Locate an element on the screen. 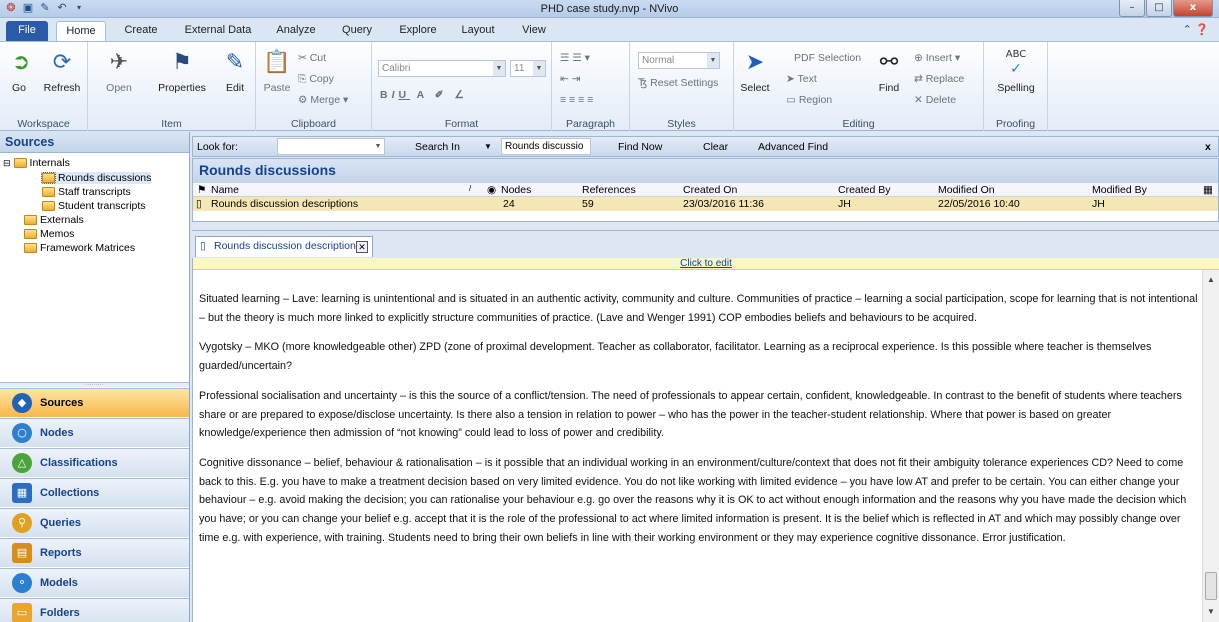 The height and width of the screenshot is (622, 1219). column-header-name: Name is located at coordinates (225, 190).